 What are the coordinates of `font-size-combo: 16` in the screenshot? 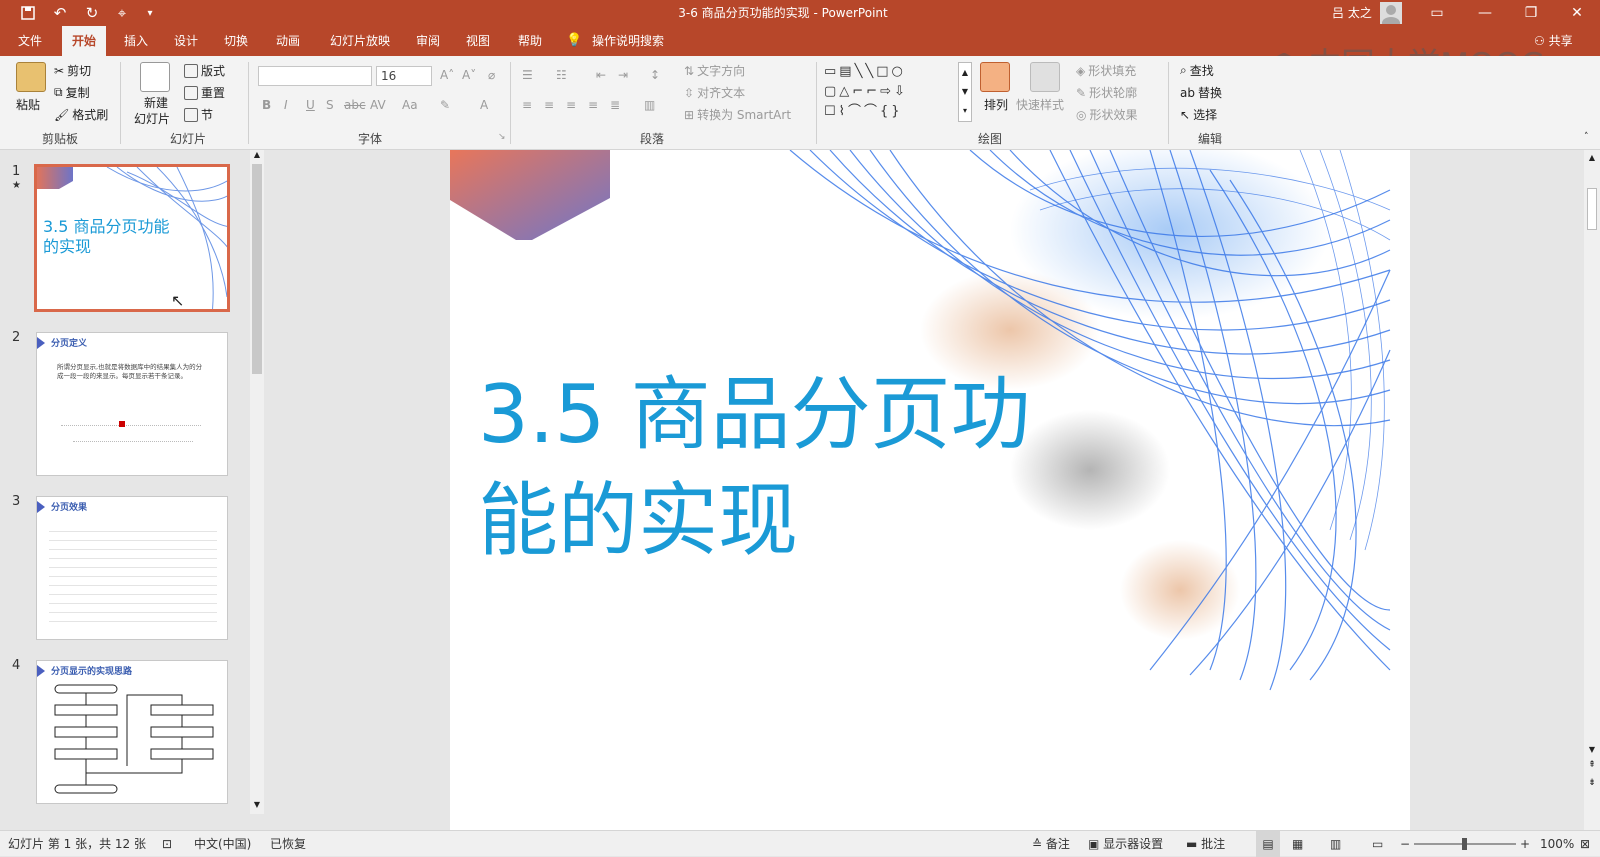 It's located at (404, 76).